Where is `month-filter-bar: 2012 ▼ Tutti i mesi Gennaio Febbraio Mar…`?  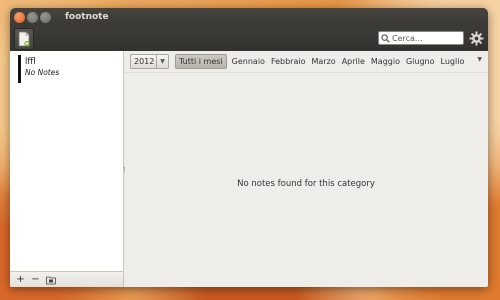
month-filter-bar: 2012 ▼ Tutti i mesi Gennaio Febbraio Mar… is located at coordinates (306, 62).